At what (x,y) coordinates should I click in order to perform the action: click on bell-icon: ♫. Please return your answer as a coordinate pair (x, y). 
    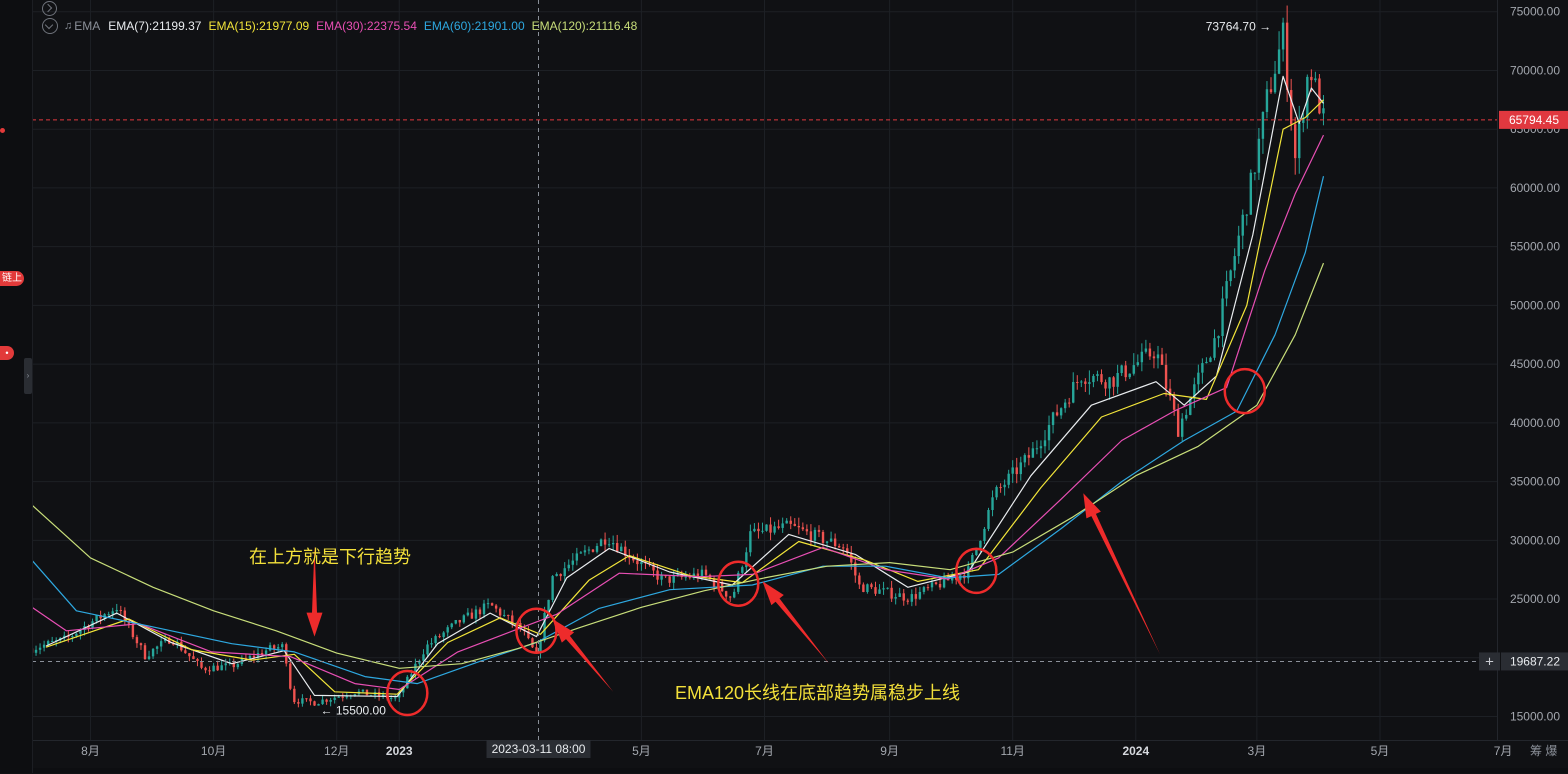
    Looking at the image, I should click on (68, 26).